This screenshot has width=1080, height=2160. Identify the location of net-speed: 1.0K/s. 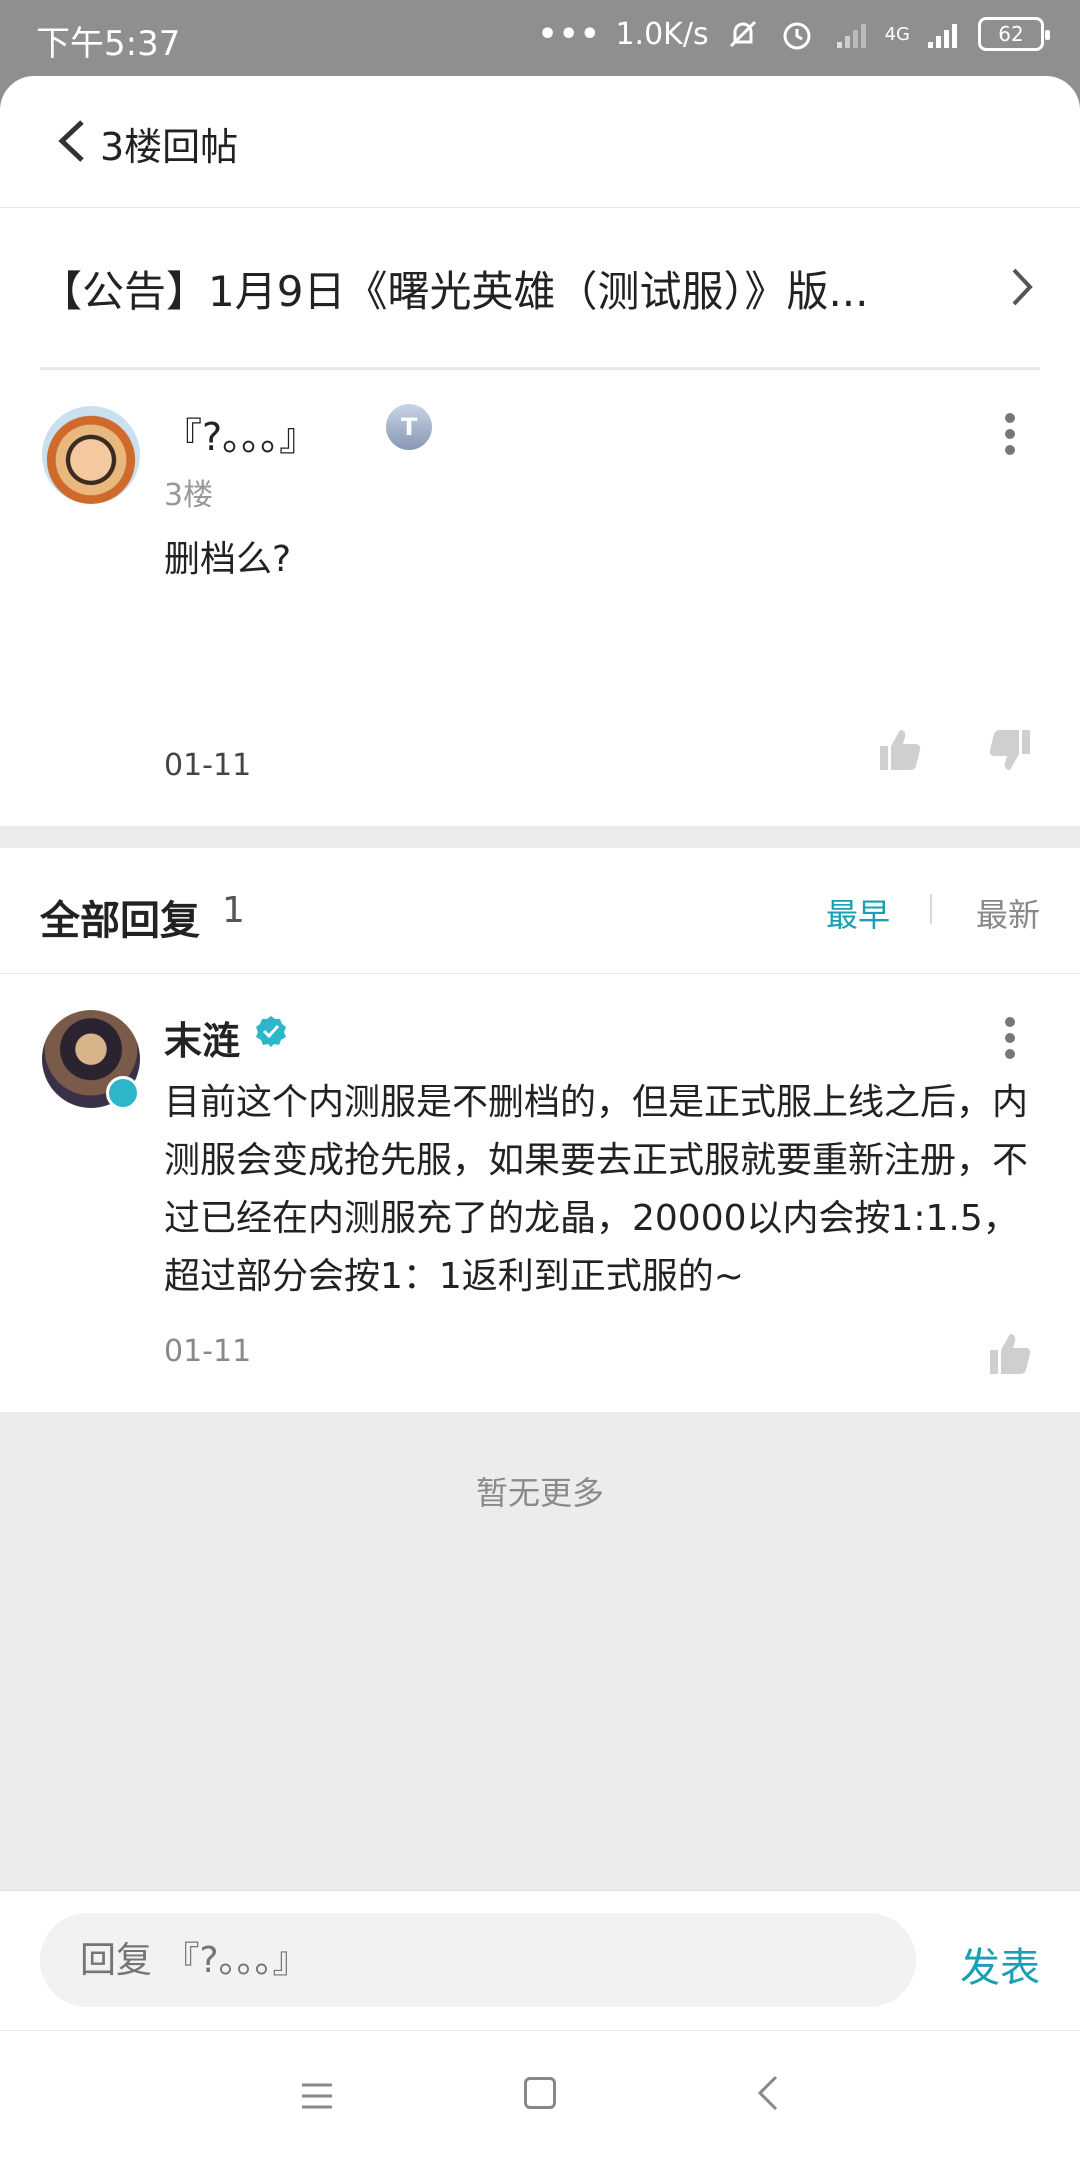
(662, 34).